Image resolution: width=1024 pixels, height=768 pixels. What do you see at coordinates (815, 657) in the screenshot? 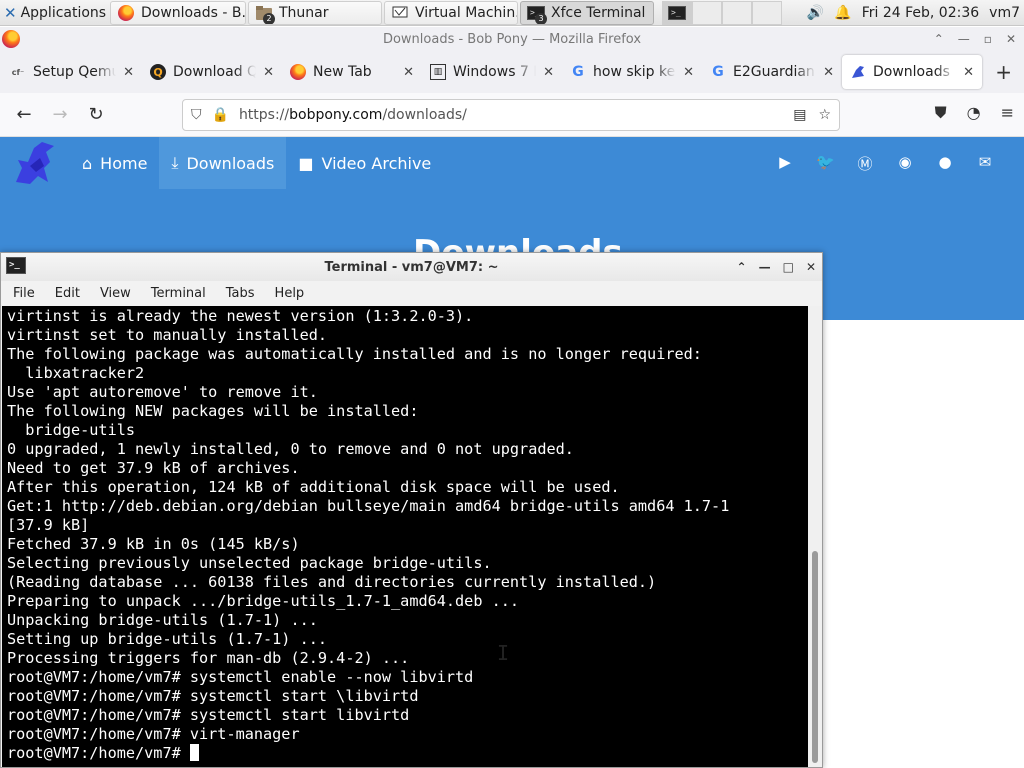
I see `scrollbar-thumb` at bounding box center [815, 657].